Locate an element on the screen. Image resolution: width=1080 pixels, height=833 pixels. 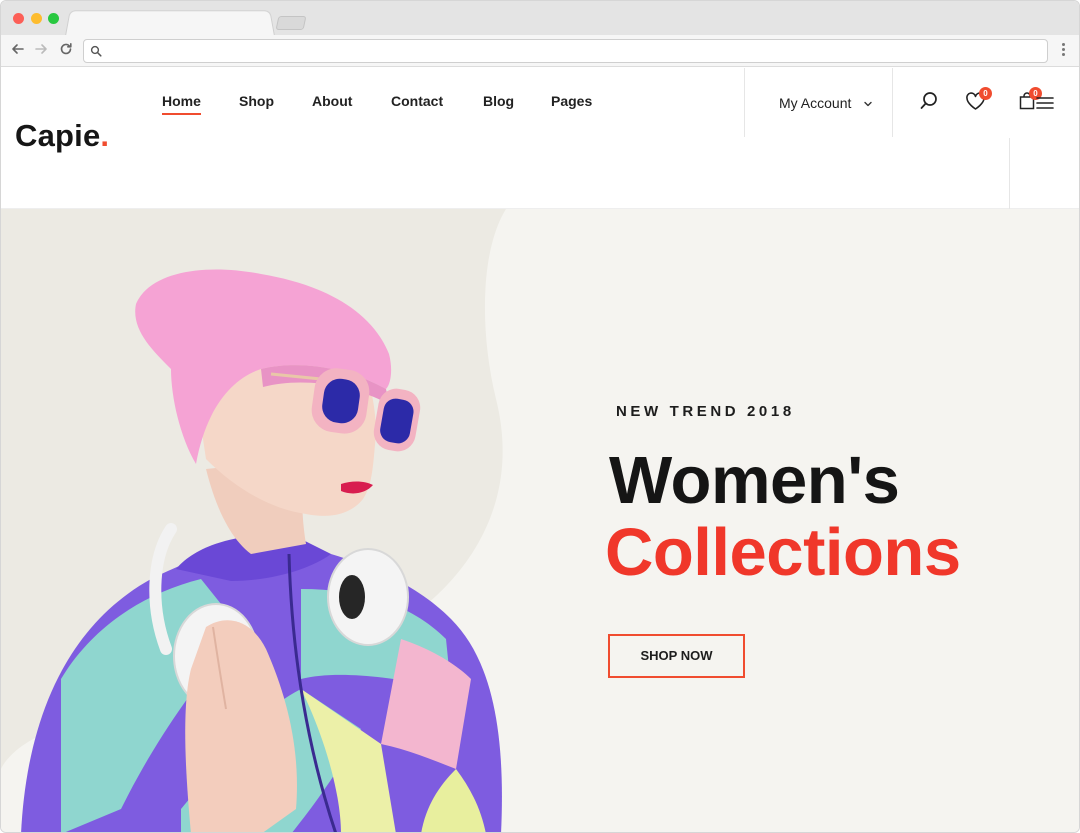
logo-text: Capie is located at coordinates (58, 135).